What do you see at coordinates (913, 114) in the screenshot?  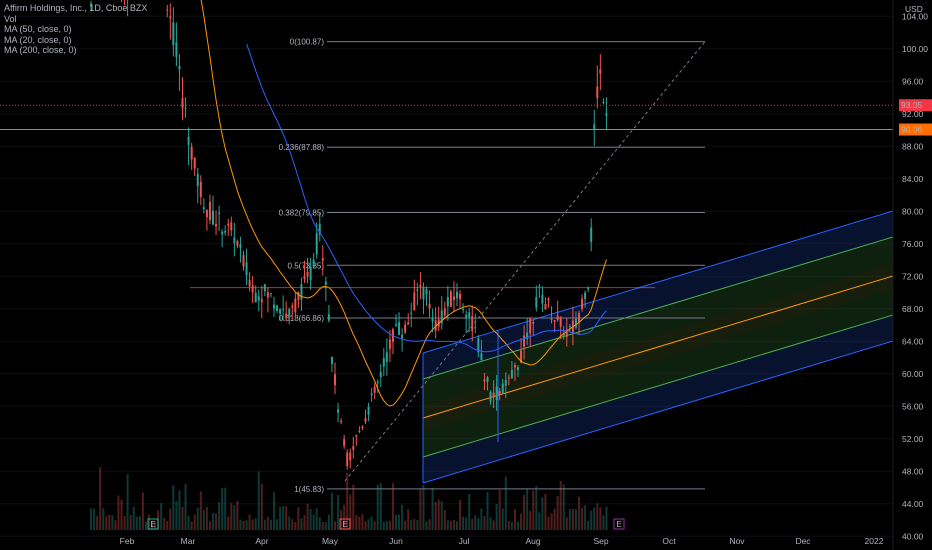 I see `price-tick-label: 92.00` at bounding box center [913, 114].